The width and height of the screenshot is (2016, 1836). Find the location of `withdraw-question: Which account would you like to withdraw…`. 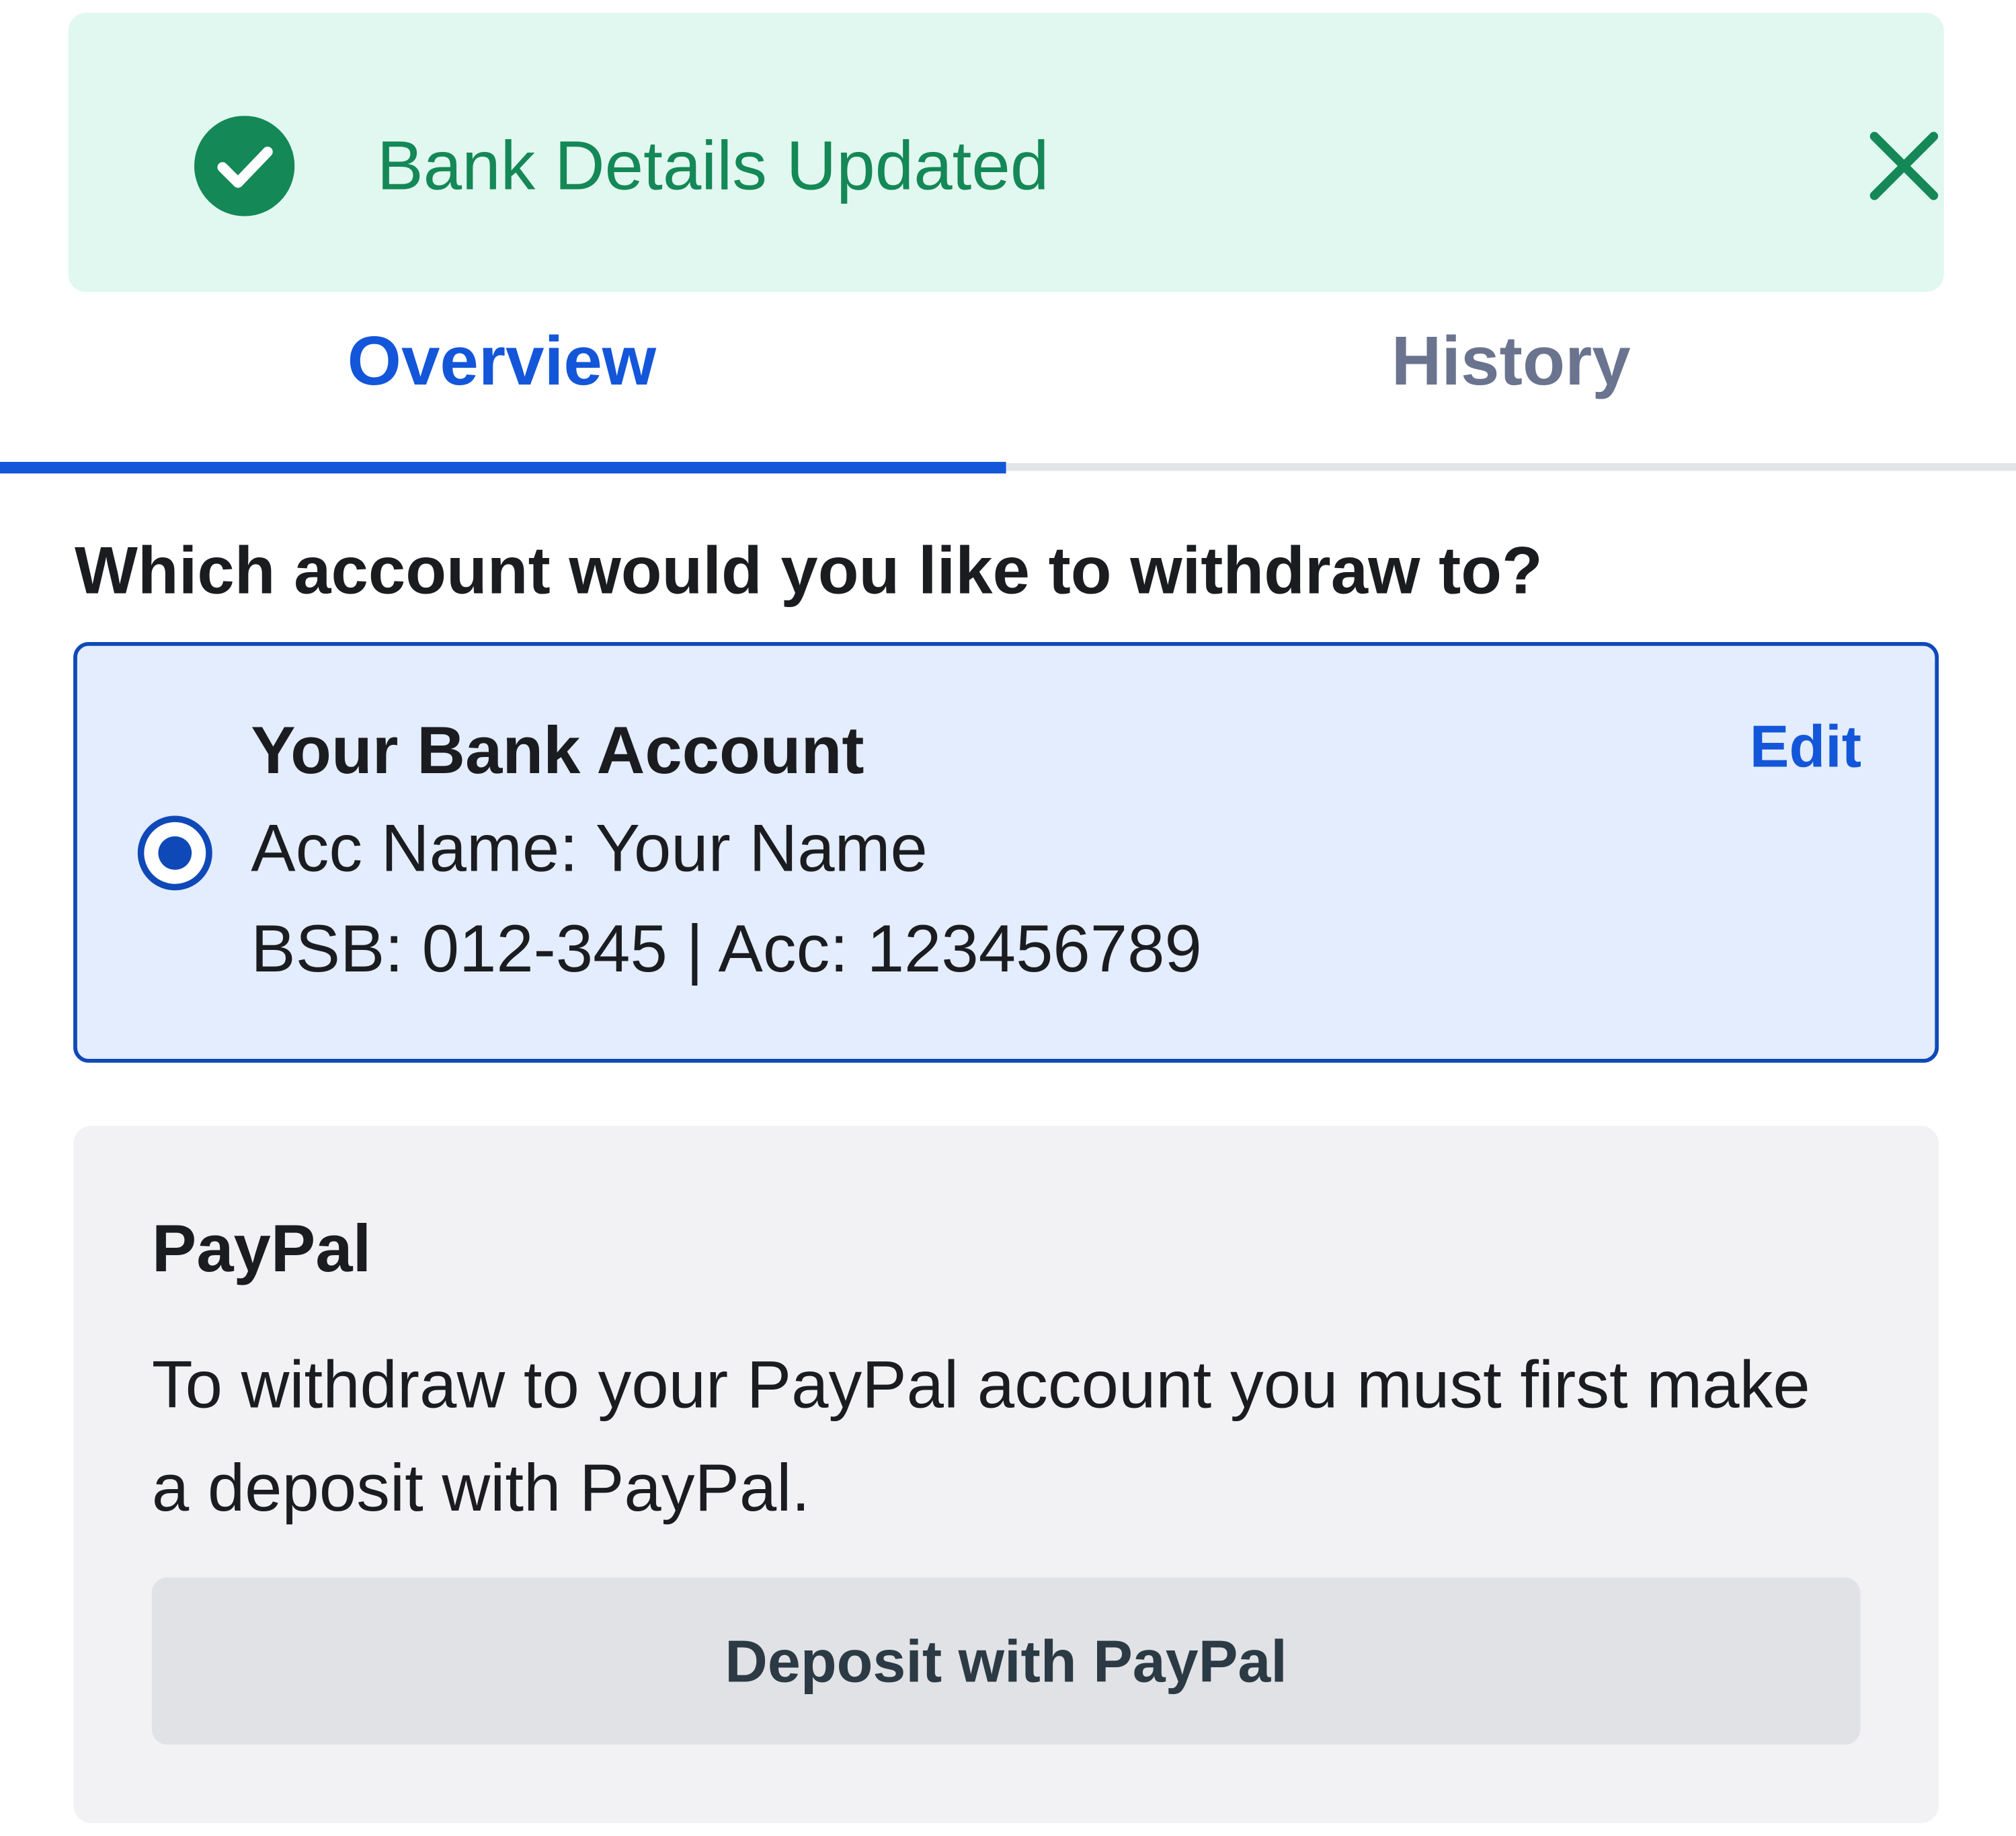

withdraw-question: Which account would you like to withdraw… is located at coordinates (809, 571).